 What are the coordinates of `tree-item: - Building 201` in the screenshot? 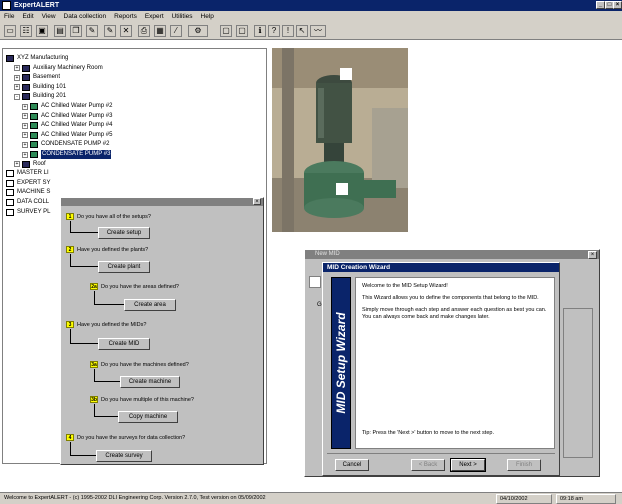 It's located at (40, 96).